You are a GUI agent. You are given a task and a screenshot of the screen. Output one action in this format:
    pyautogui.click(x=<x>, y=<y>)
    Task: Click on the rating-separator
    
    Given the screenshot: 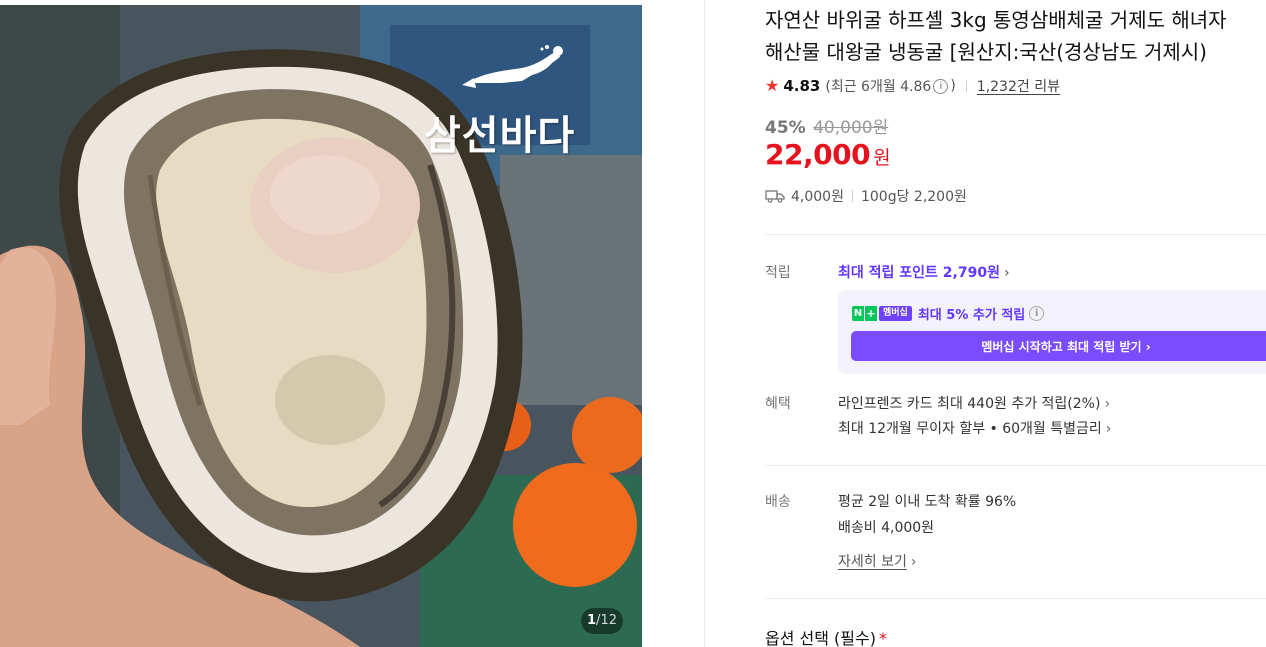 What is the action you would take?
    pyautogui.click(x=966, y=86)
    